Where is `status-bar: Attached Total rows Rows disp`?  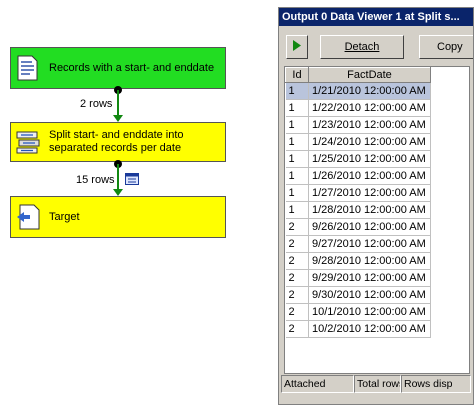
status-bar: Attached Total rows Rows disp is located at coordinates (376, 384).